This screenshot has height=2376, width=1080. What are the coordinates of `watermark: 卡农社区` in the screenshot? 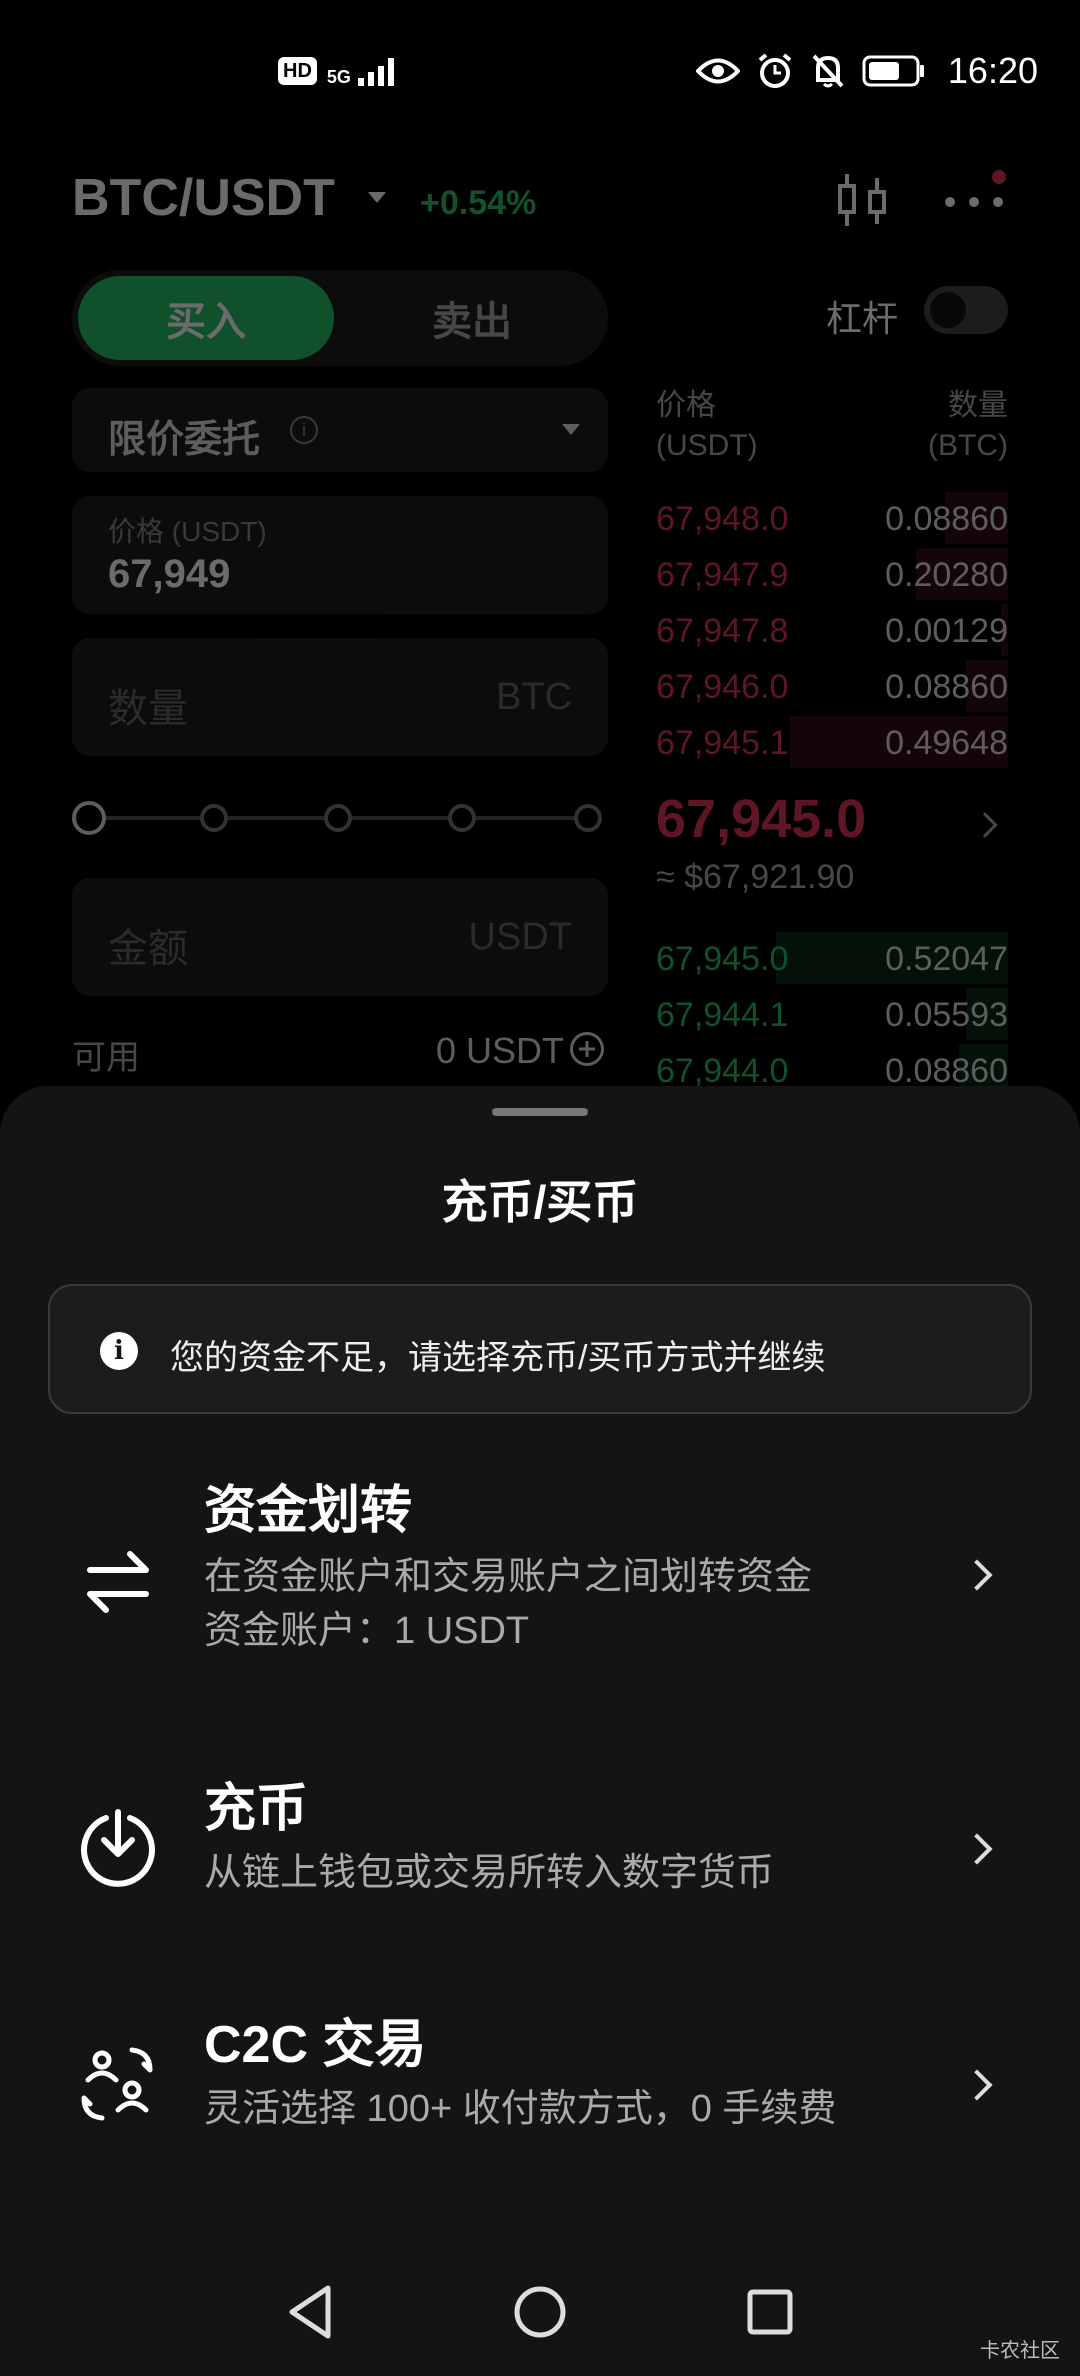 It's located at (1020, 2351).